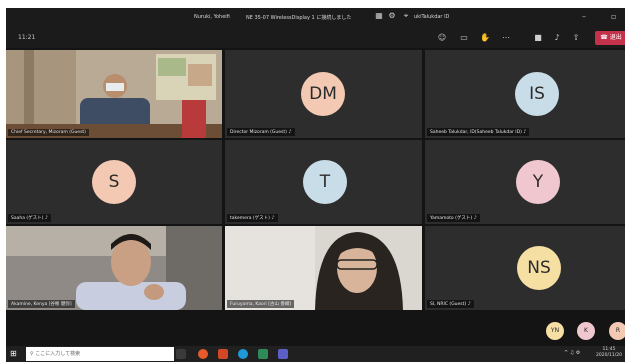 This screenshot has width=625, height=362. I want to click on clock: 11:45 2020/11/20, so click(609, 353).